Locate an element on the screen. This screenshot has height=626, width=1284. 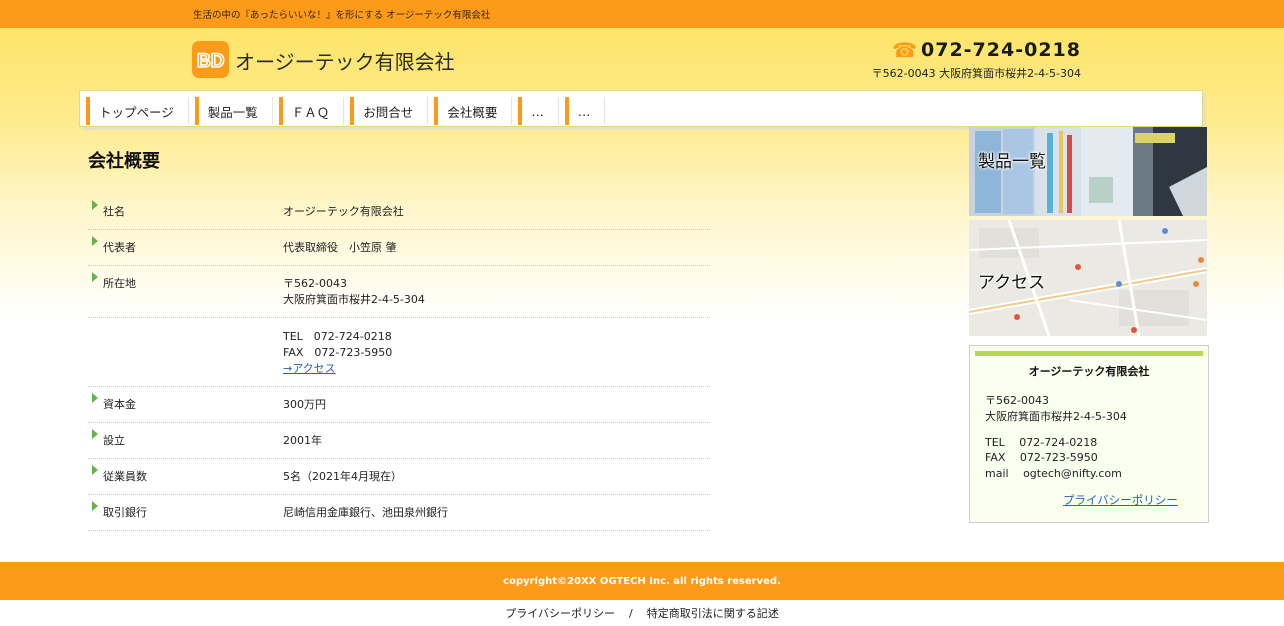
table-row: 資本金 300万円 is located at coordinates (399, 405).